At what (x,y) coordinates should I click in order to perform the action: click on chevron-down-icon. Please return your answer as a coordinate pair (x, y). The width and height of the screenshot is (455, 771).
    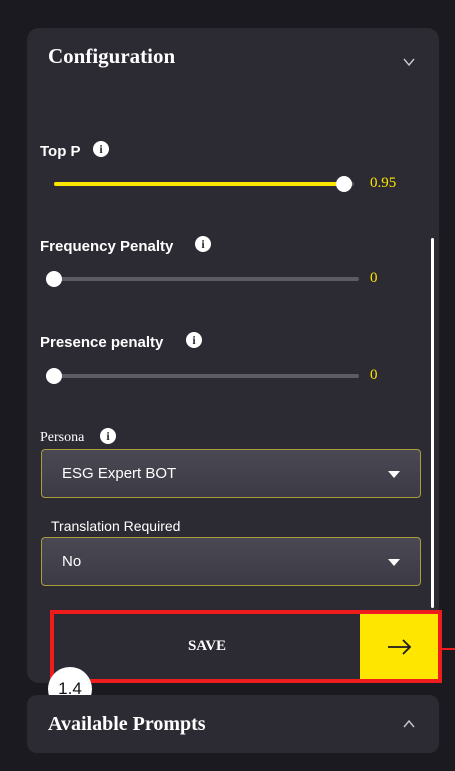
    Looking at the image, I should click on (409, 62).